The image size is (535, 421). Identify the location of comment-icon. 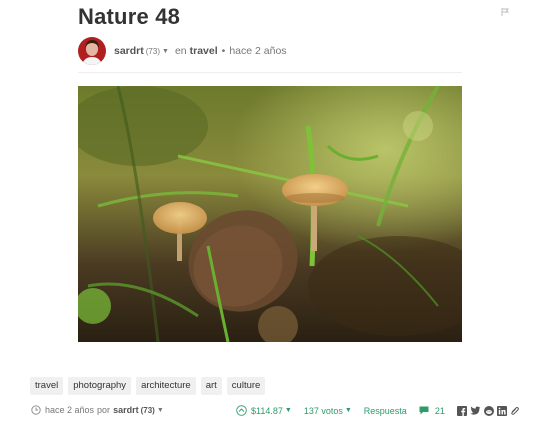
(424, 410).